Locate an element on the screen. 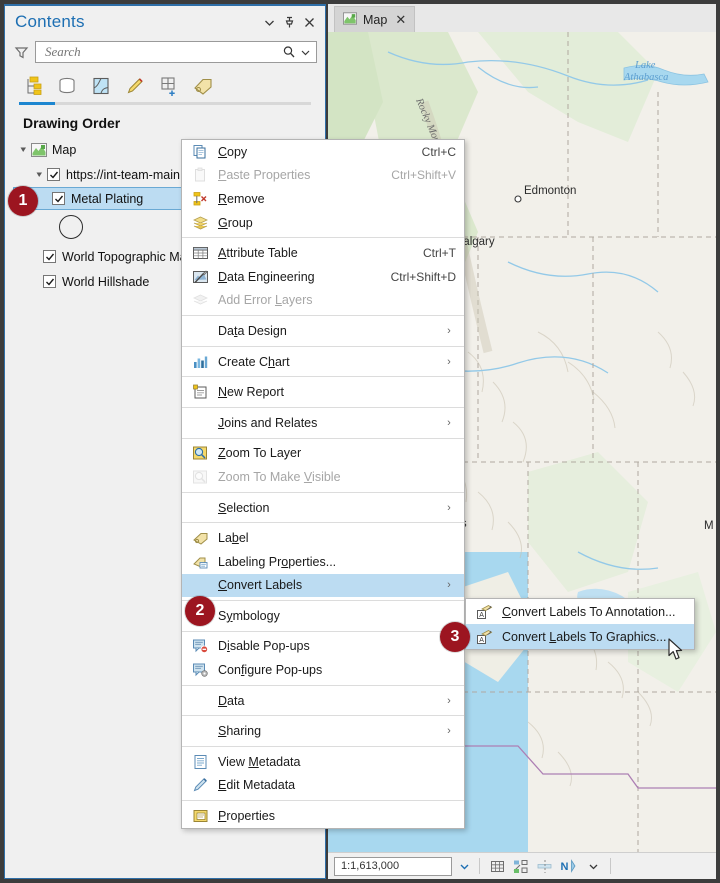 The image size is (720, 883). search-box is located at coordinates (176, 52).